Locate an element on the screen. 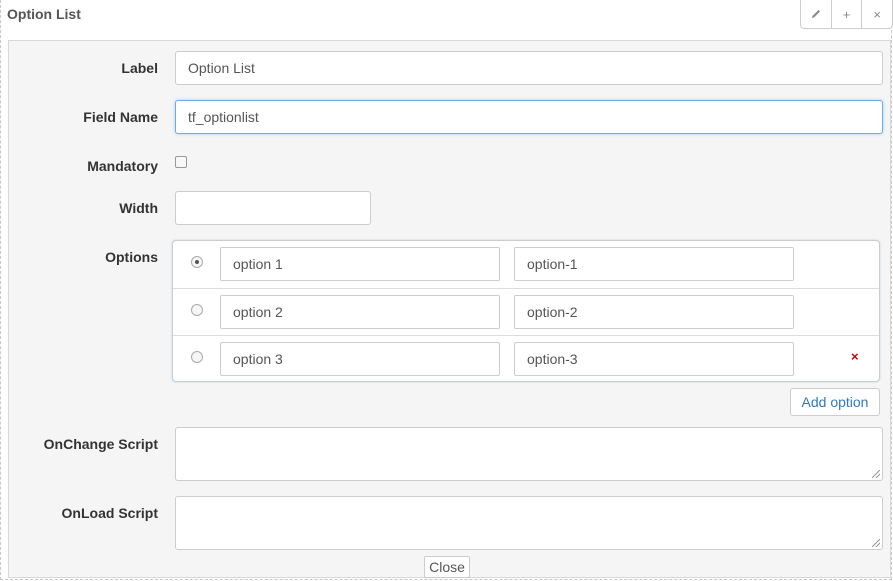  option-row: option 3 option-3 × is located at coordinates (526, 359).